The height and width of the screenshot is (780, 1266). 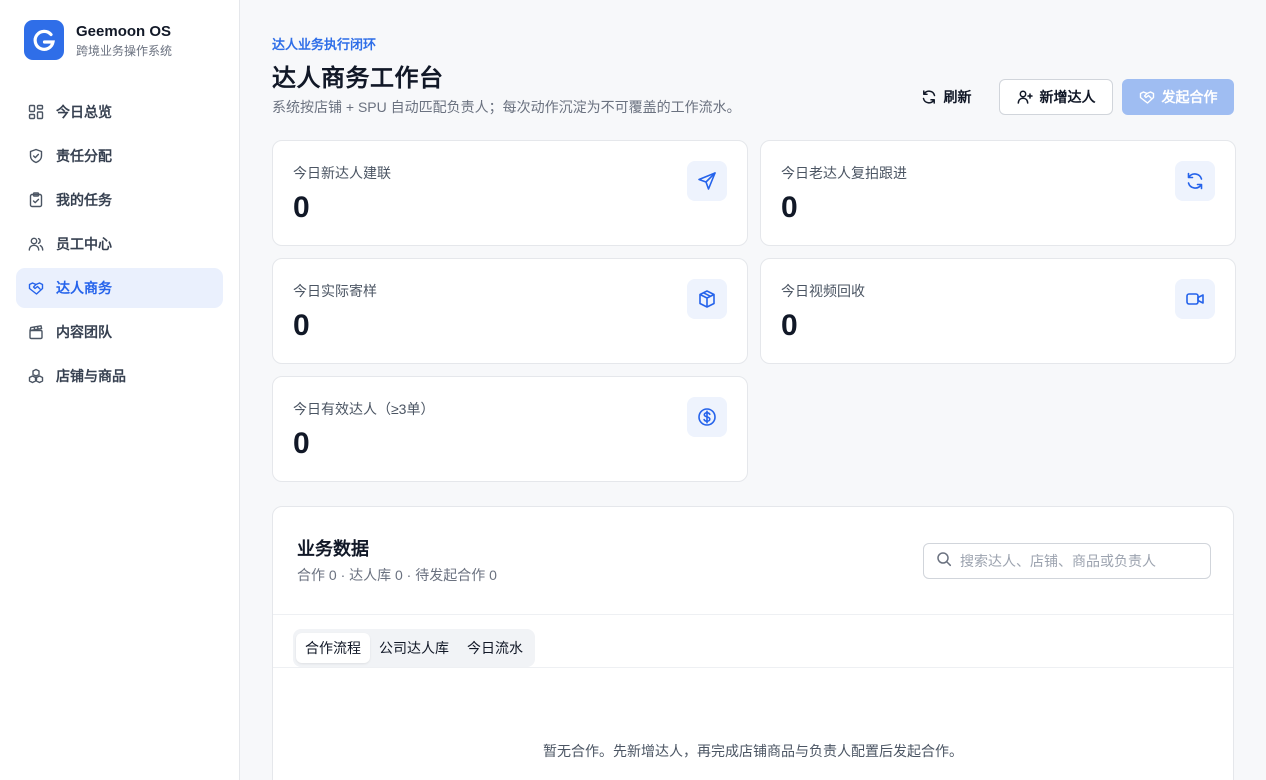 What do you see at coordinates (36, 244) in the screenshot?
I see `users-icon` at bounding box center [36, 244].